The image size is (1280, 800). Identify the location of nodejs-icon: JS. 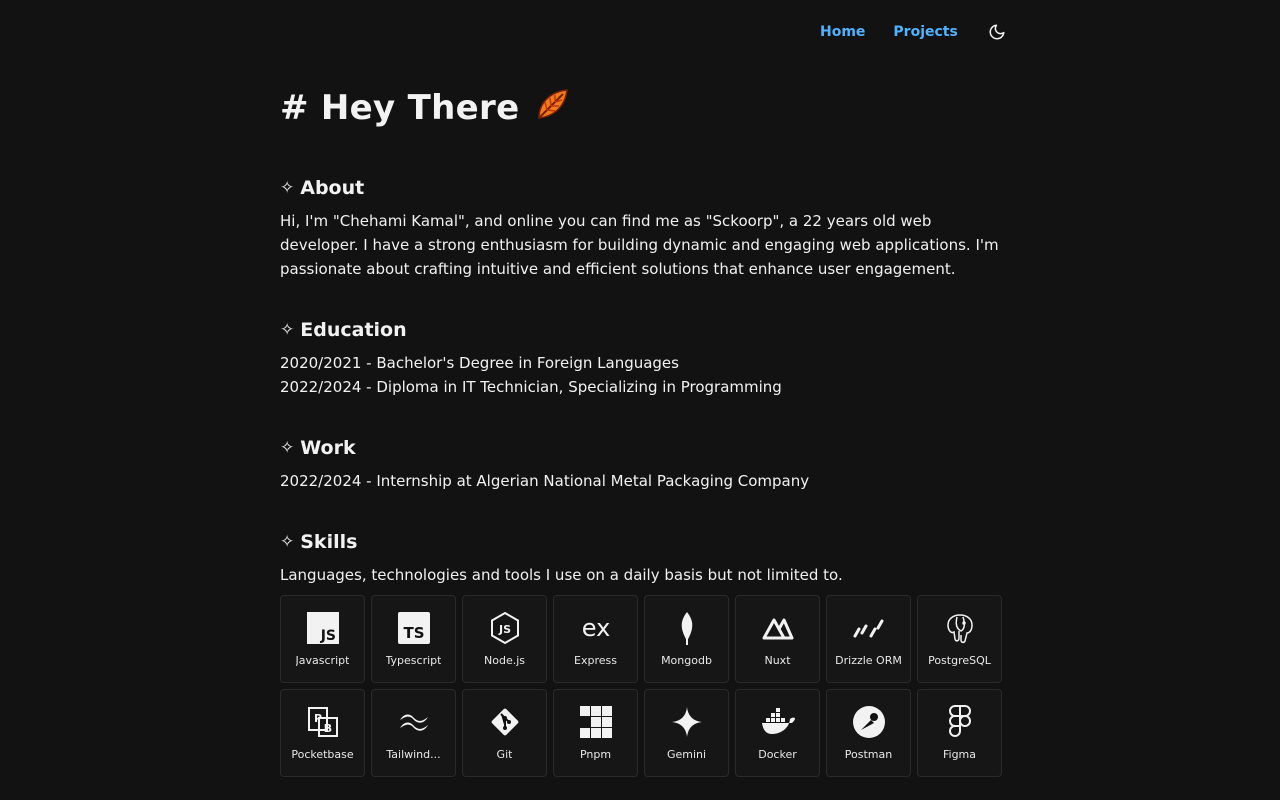
(505, 628).